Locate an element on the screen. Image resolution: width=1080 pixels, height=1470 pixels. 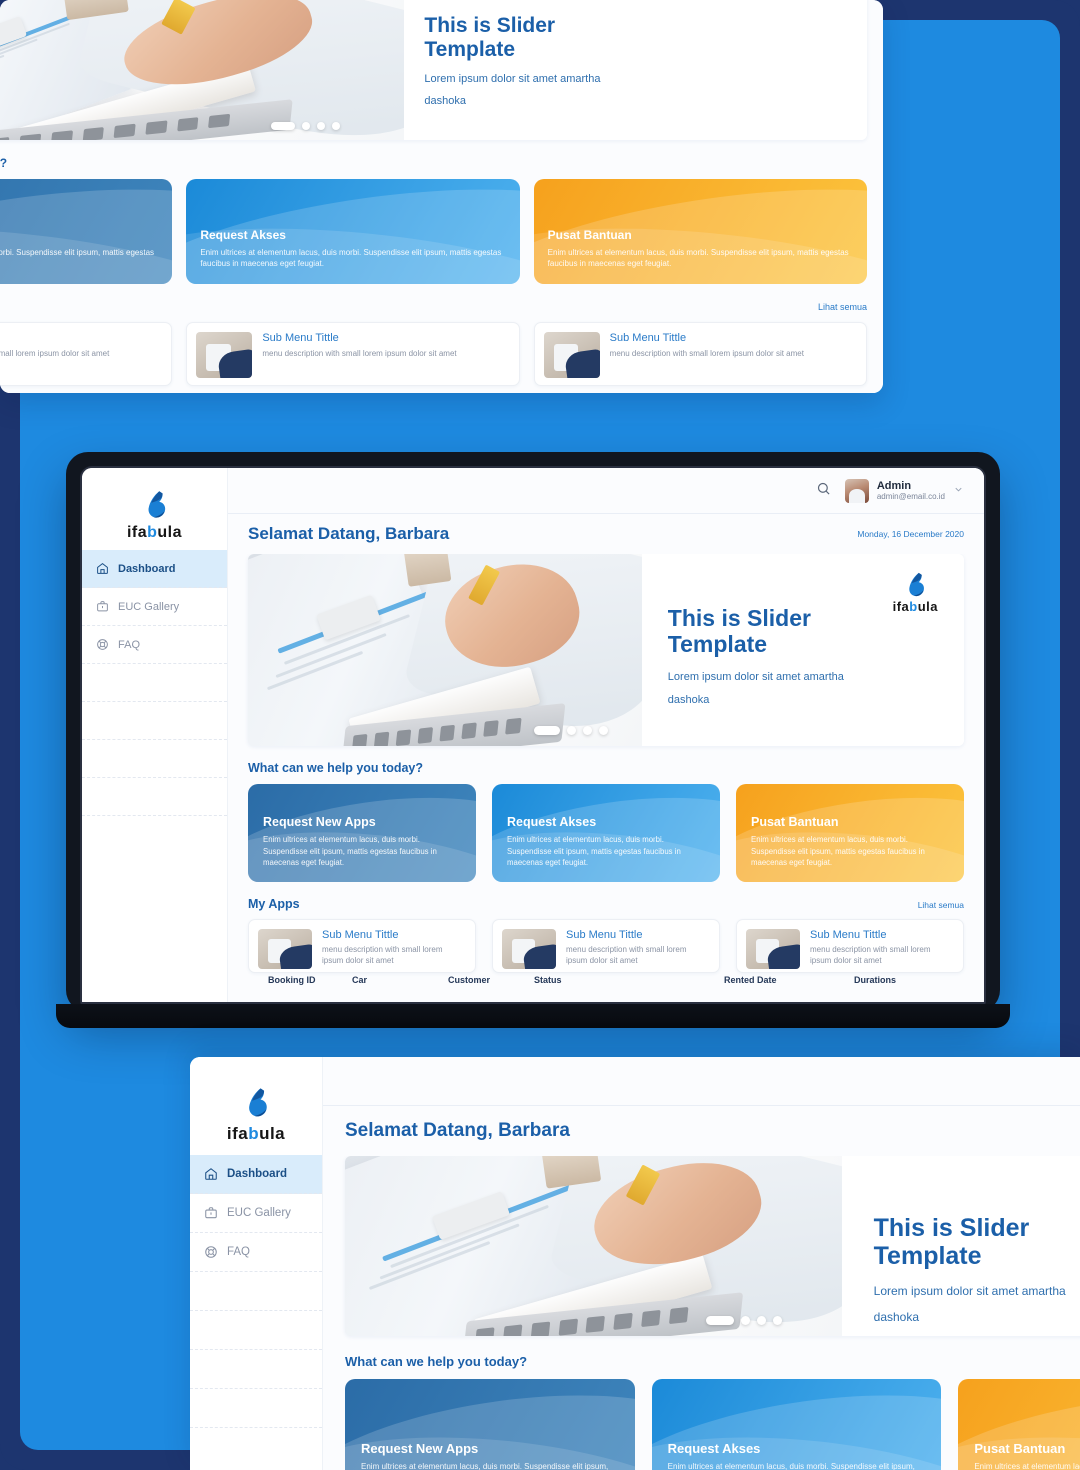
column-header-booking-id: Booking ID is located at coordinates (310, 980).